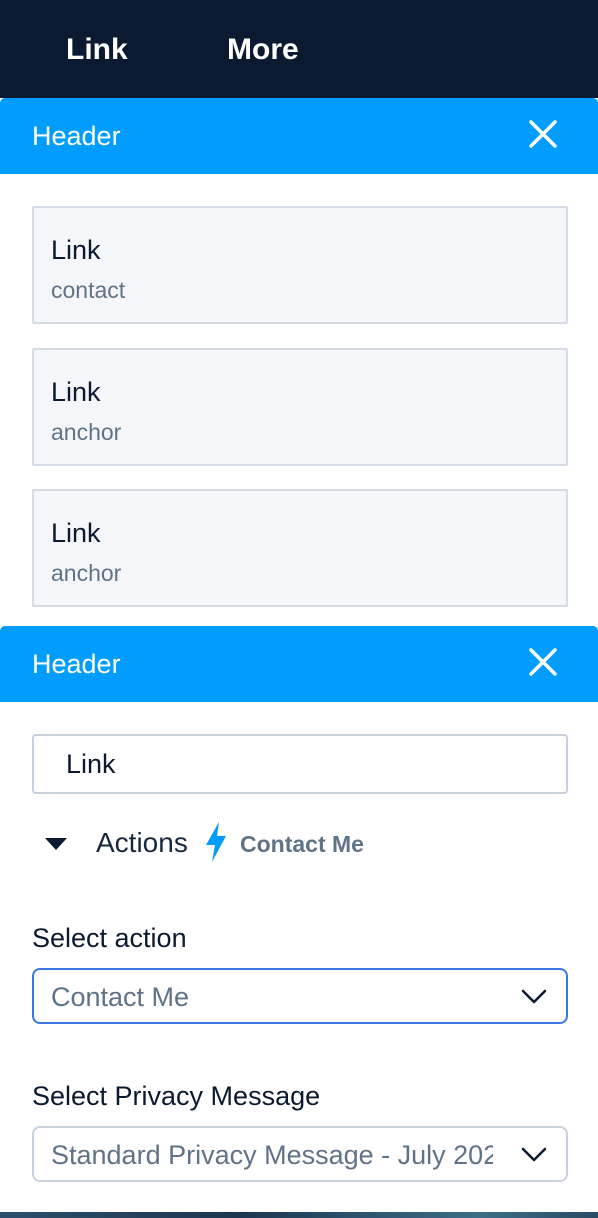  Describe the element at coordinates (216, 842) in the screenshot. I see `lightning-bolt-icon` at that location.